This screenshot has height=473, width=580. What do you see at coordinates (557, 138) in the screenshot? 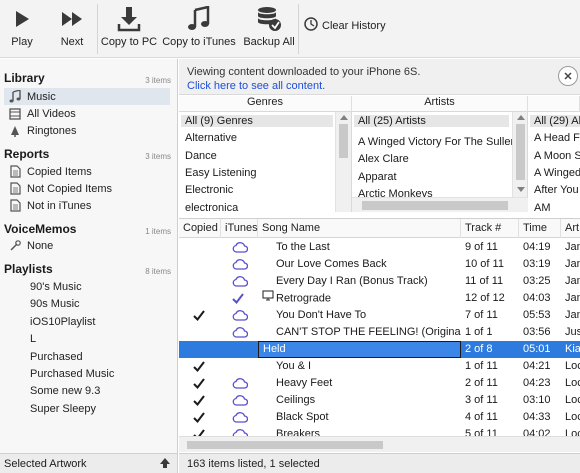
I see `album-item: A Head Fu` at bounding box center [557, 138].